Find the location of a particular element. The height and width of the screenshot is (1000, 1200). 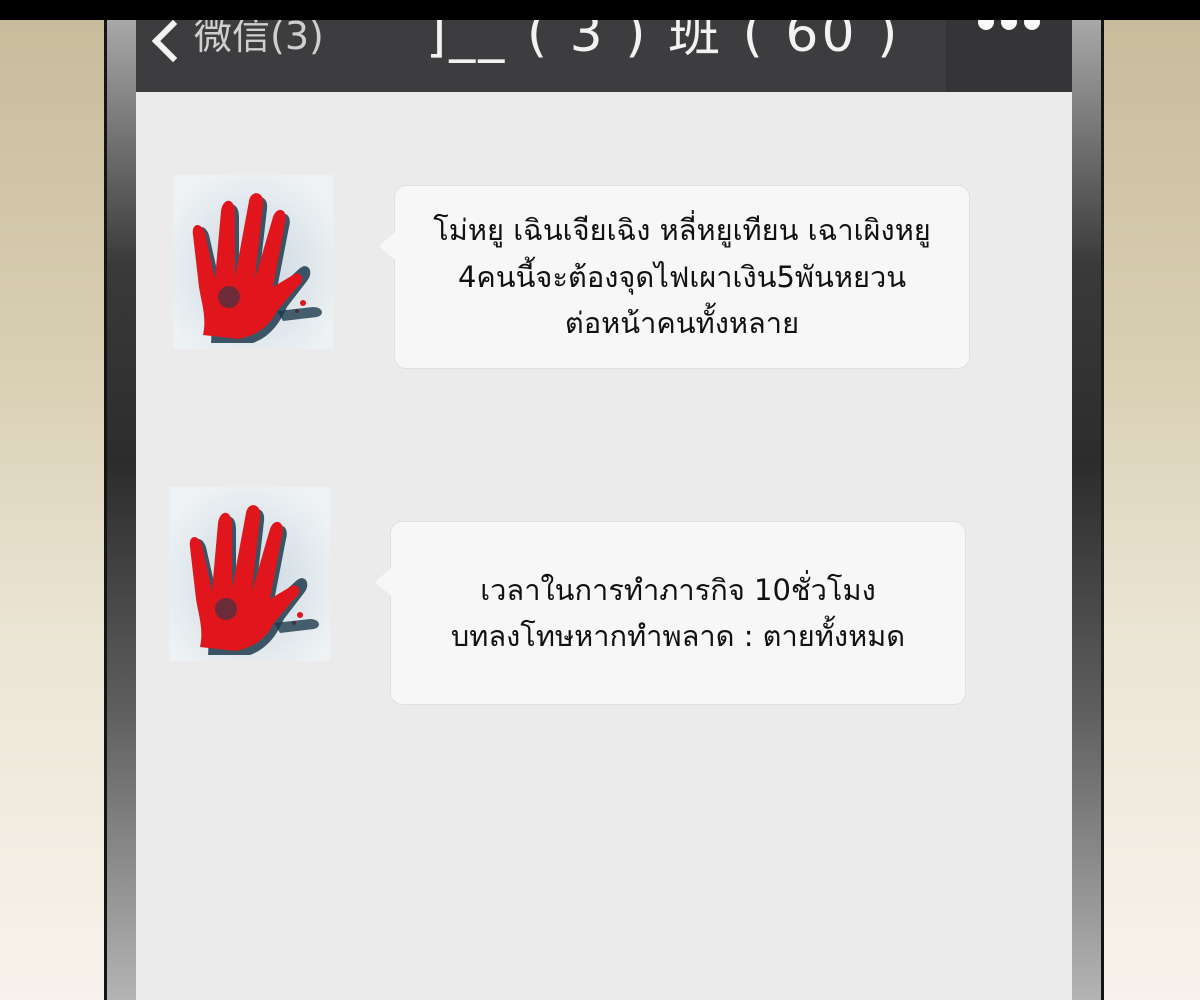

back-label: 微信(3) is located at coordinates (259, 39).